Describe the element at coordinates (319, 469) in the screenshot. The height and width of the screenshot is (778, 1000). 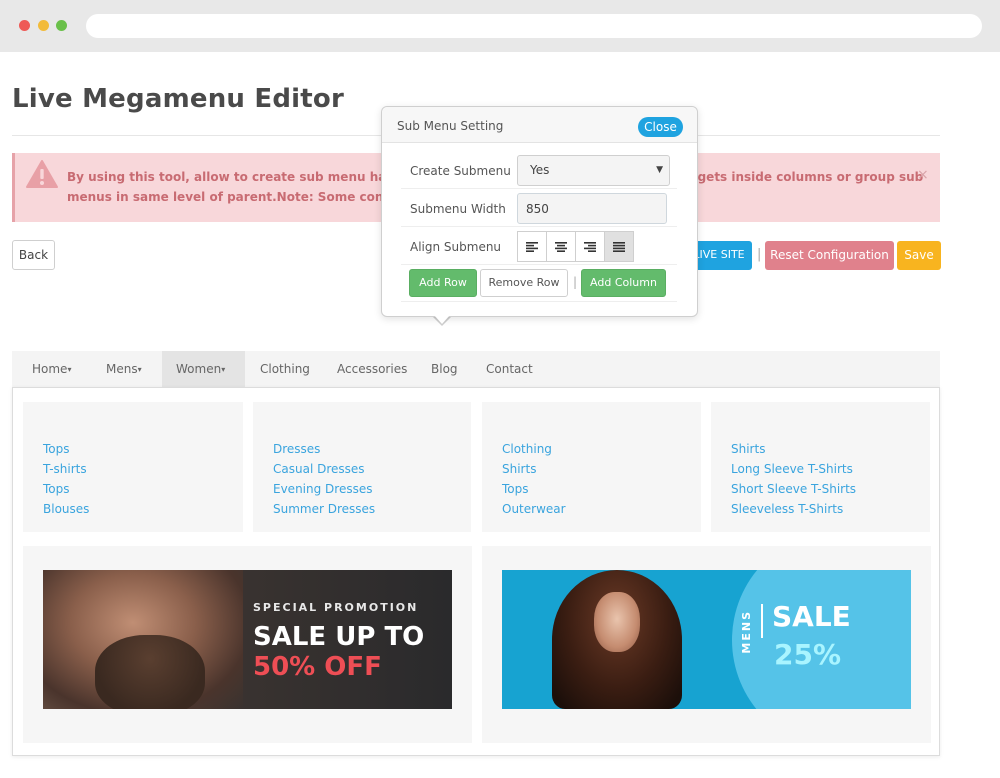
I see `submenu-link: Casual Dresses` at that location.